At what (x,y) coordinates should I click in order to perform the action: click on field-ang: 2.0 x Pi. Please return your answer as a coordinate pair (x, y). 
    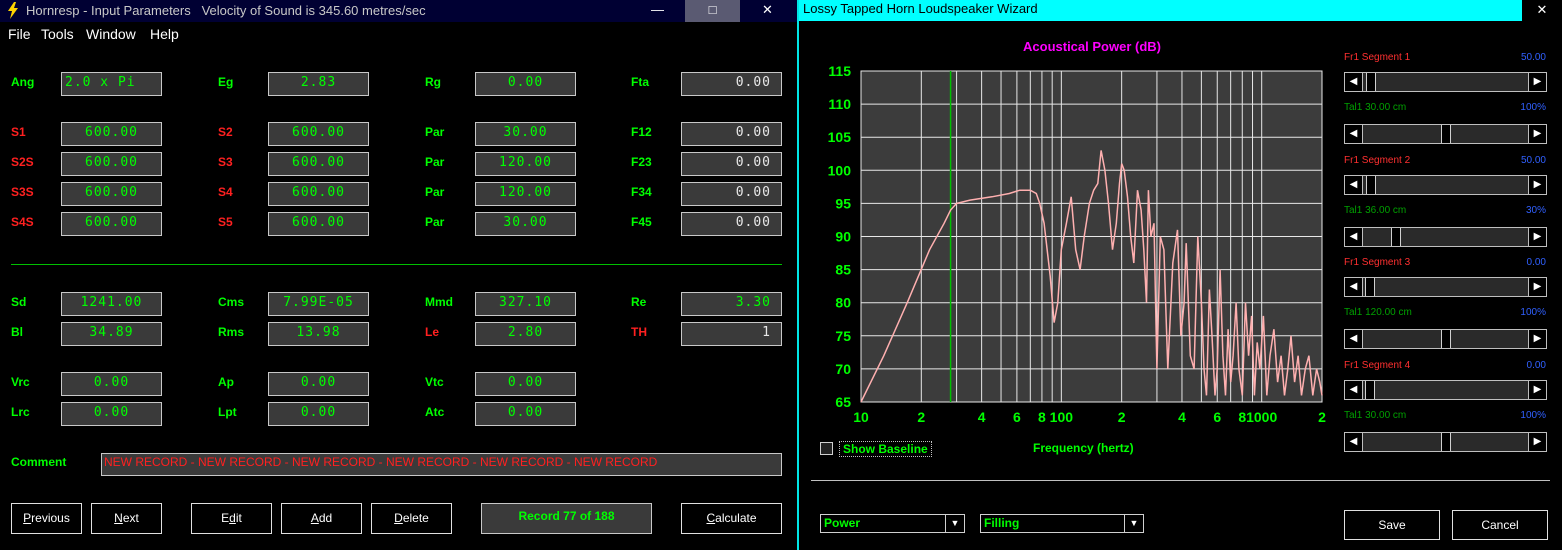
    Looking at the image, I should click on (111, 84).